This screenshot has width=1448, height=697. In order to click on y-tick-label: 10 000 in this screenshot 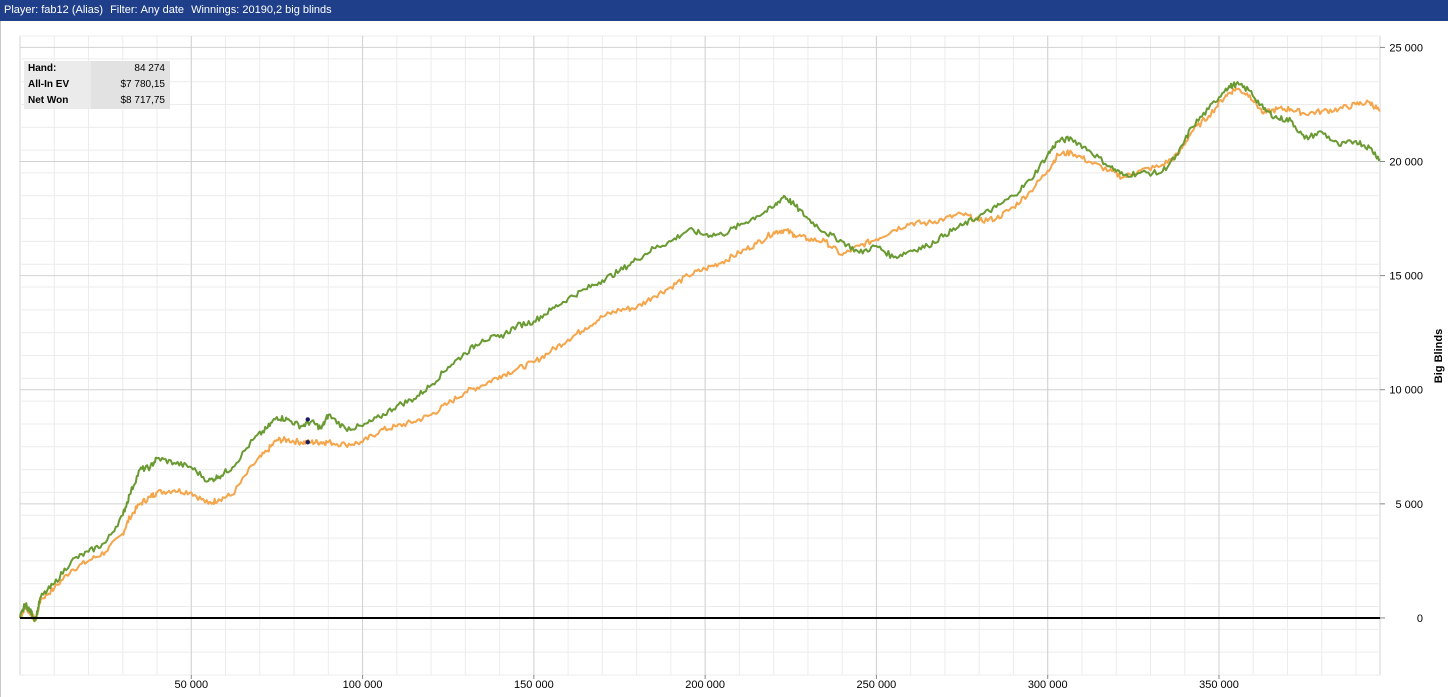, I will do `click(1406, 391)`.